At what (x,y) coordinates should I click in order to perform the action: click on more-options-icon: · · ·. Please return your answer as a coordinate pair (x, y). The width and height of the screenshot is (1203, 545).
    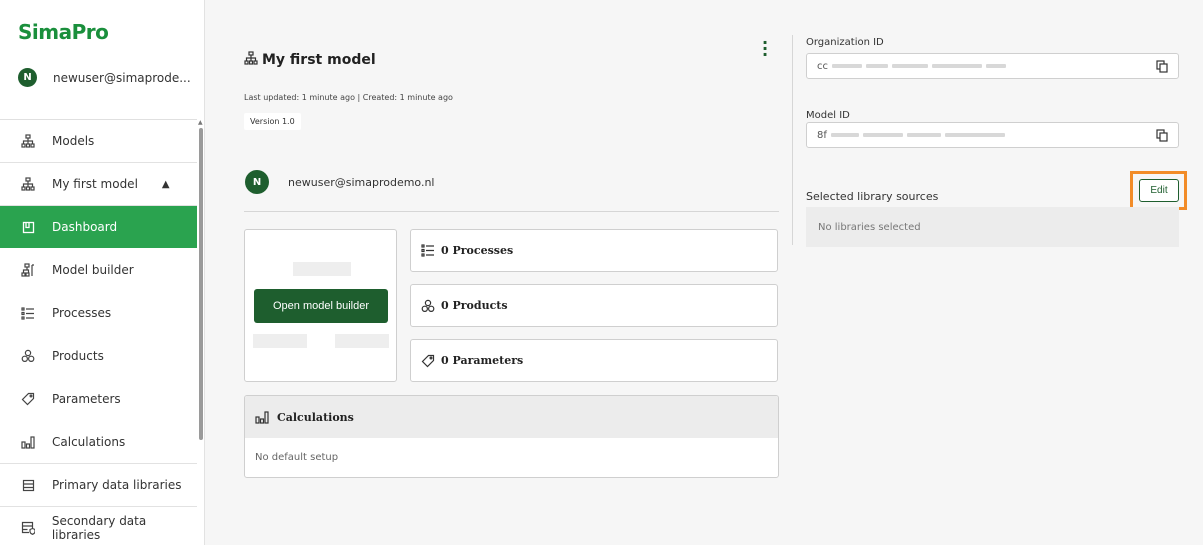
    Looking at the image, I should click on (765, 49).